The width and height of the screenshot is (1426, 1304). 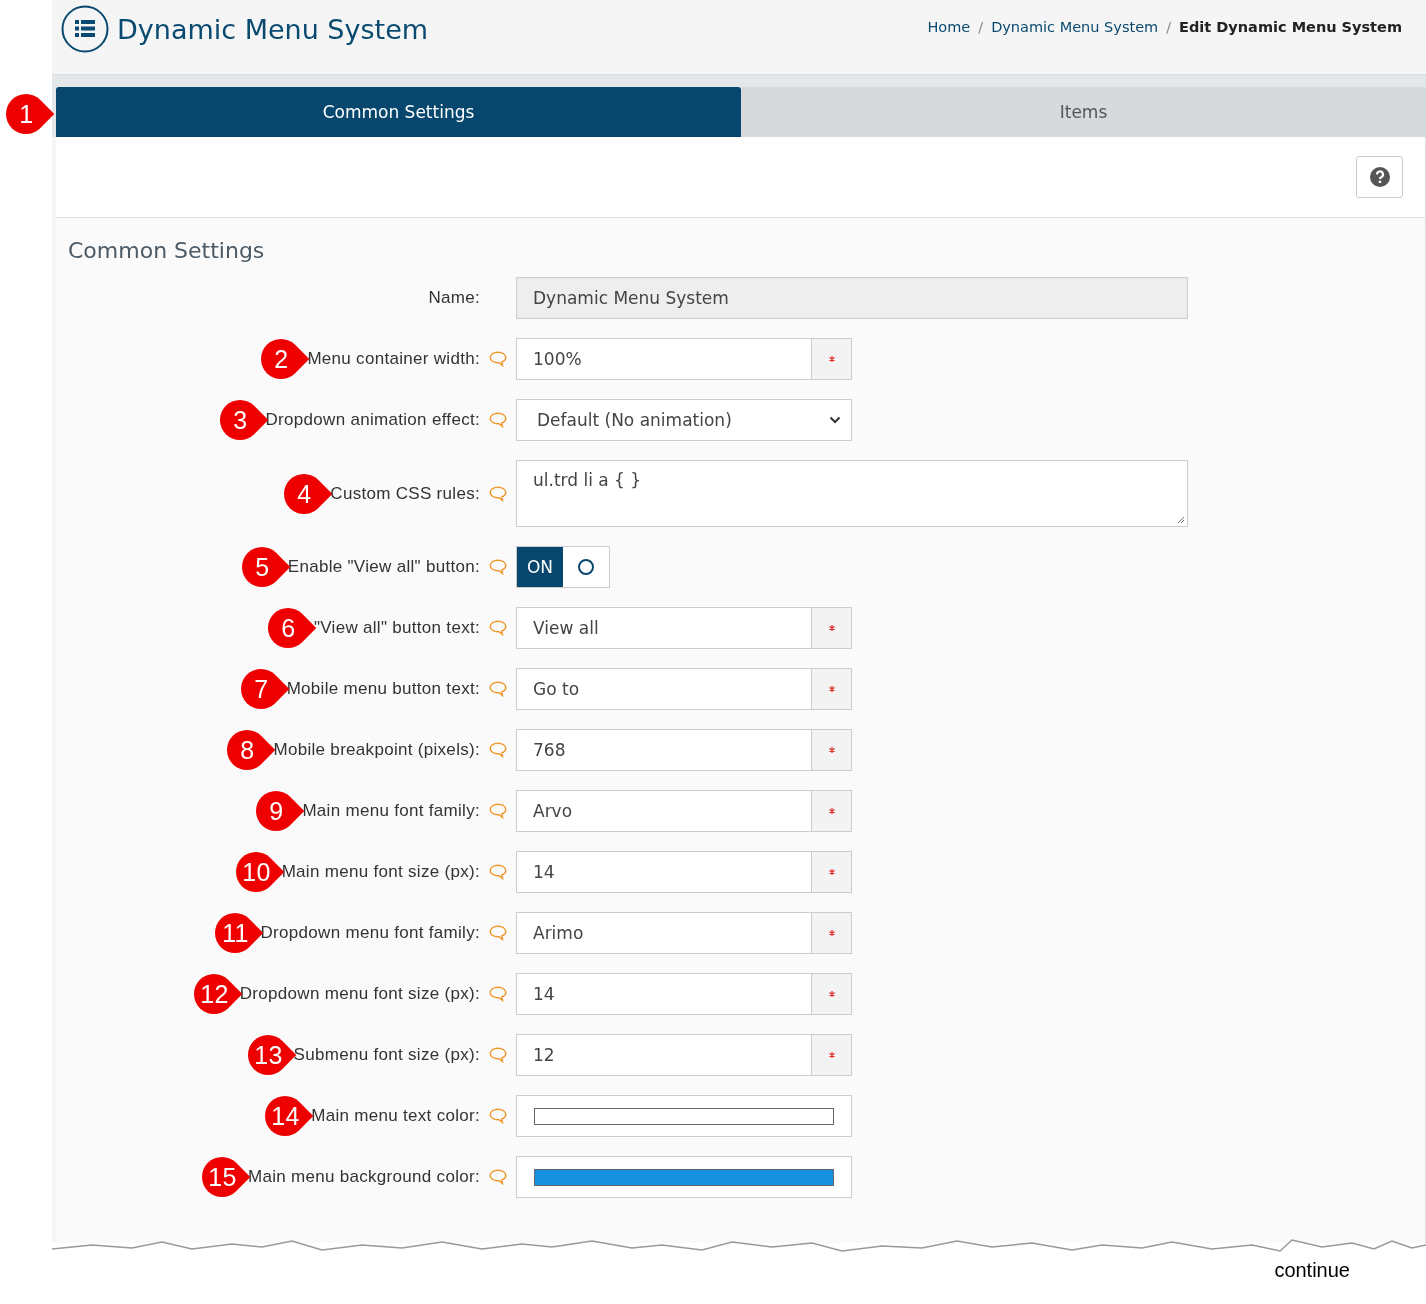 What do you see at coordinates (405, 493) in the screenshot?
I see `field-label: Custom CSS rules:` at bounding box center [405, 493].